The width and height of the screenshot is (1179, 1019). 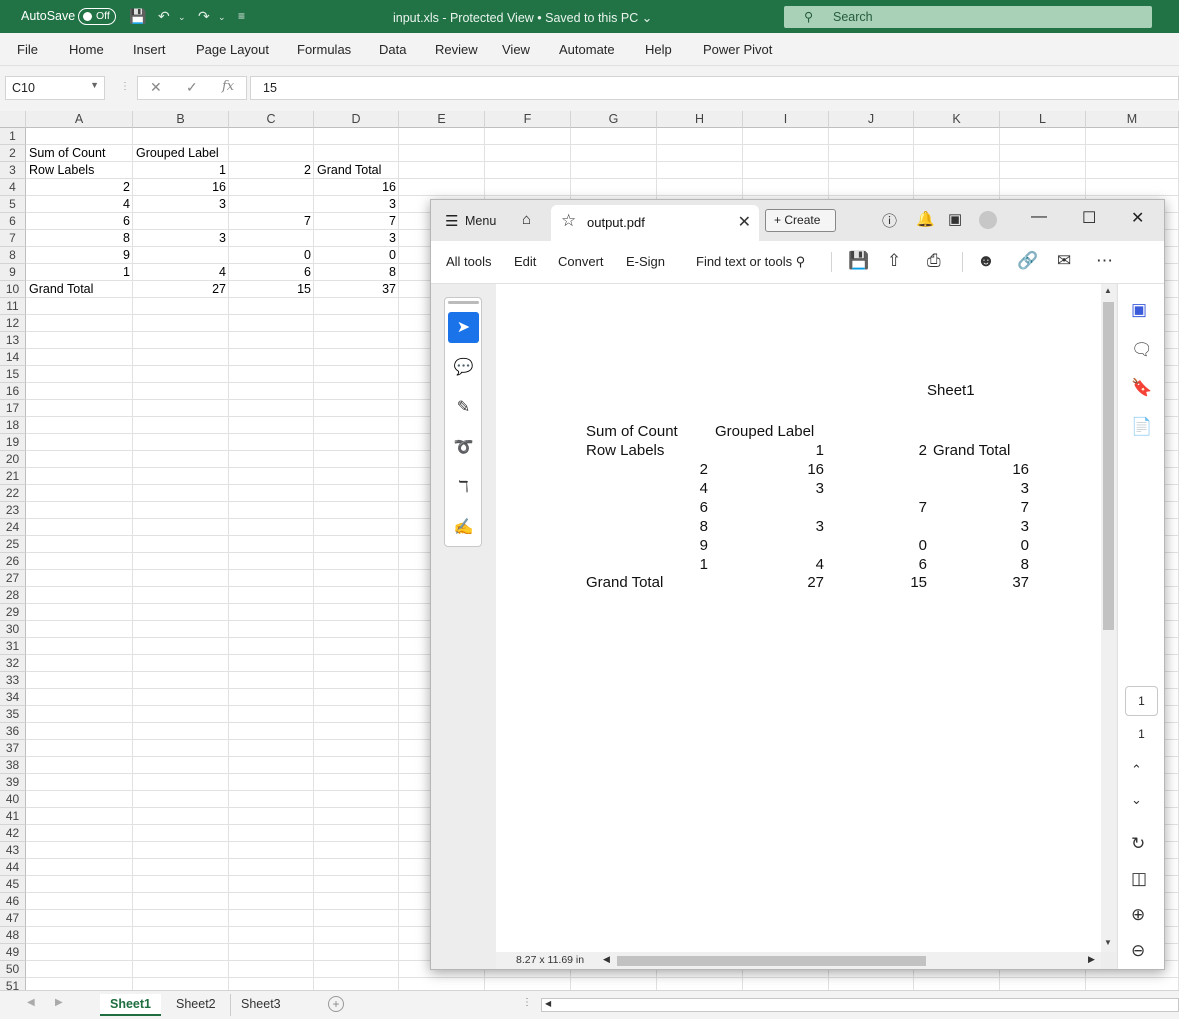 I want to click on cancel-icon: ✕, so click(x=156, y=87).